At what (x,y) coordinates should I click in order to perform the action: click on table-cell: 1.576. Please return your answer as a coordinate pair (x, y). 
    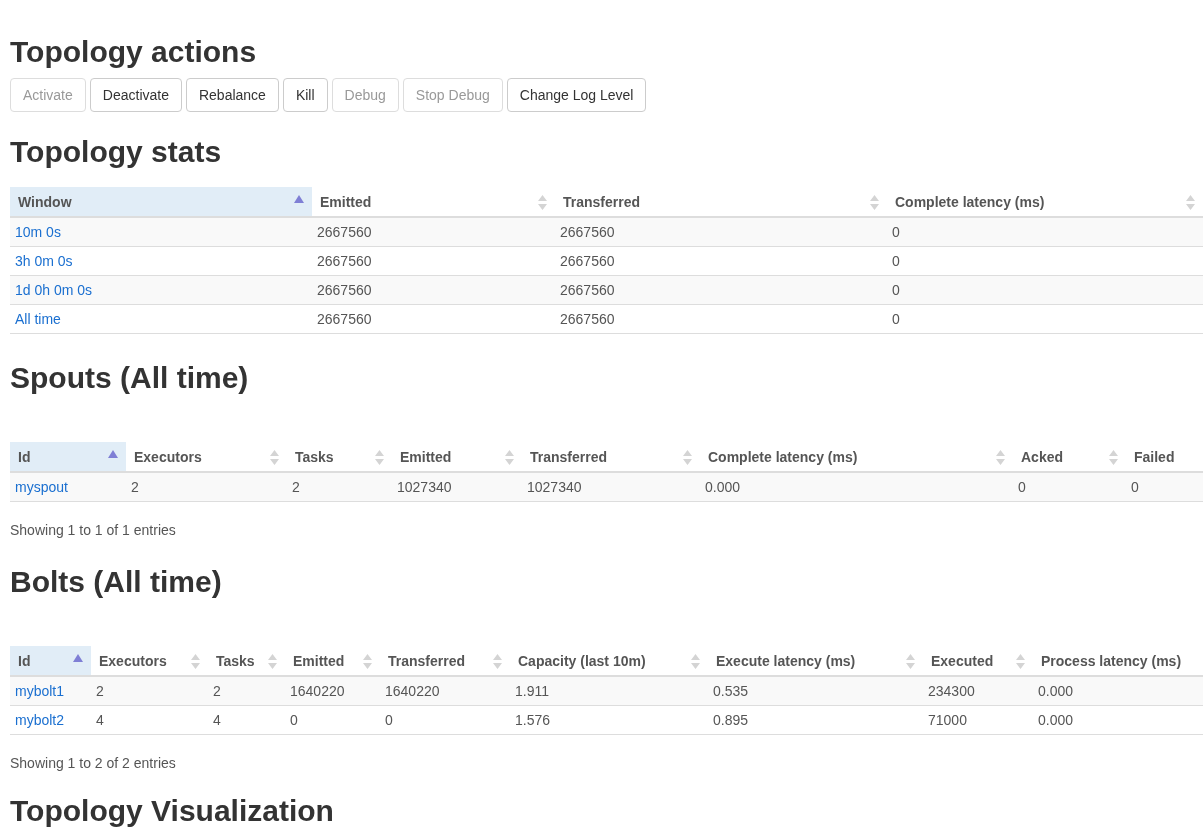
    Looking at the image, I should click on (609, 720).